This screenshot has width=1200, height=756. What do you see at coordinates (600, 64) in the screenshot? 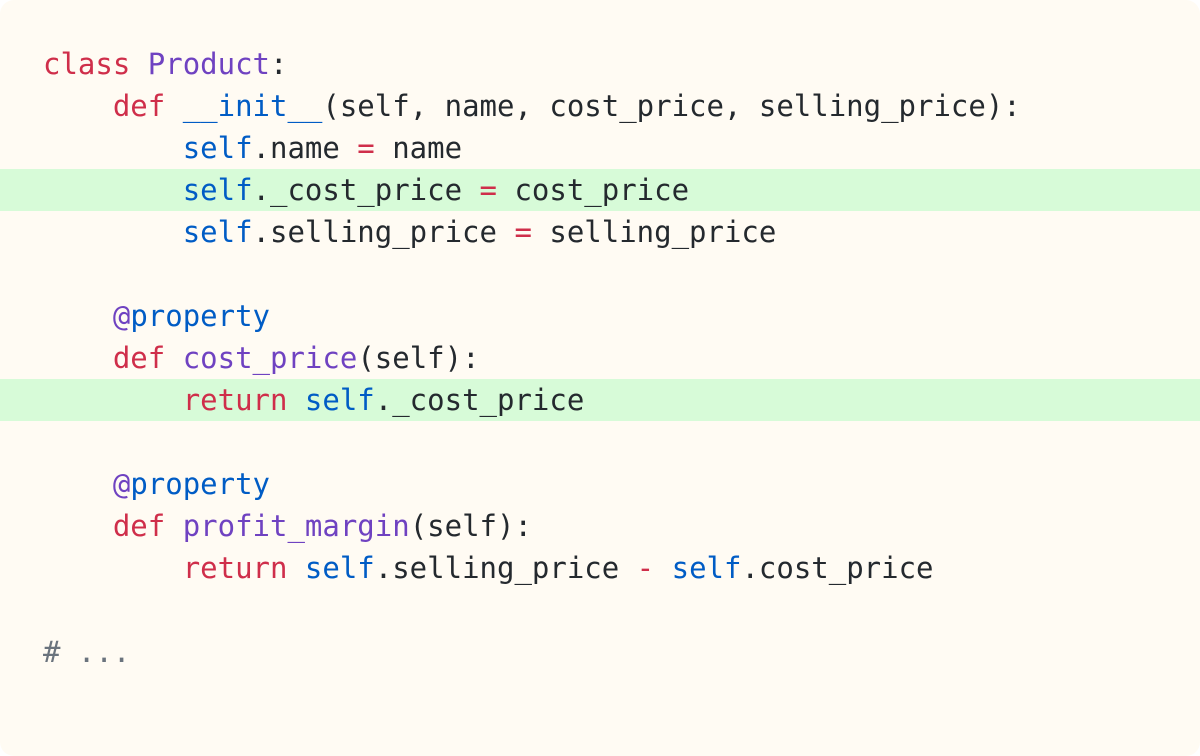
I see `code-line: class Product:` at bounding box center [600, 64].